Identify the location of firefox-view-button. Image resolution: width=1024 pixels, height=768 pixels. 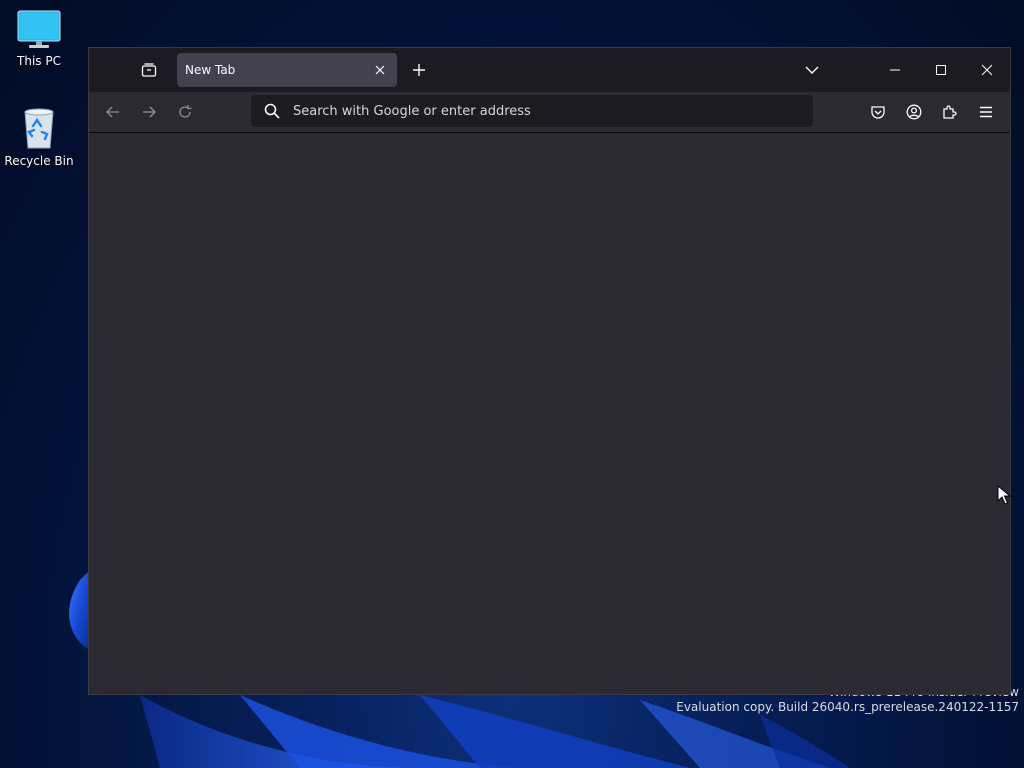
(149, 70).